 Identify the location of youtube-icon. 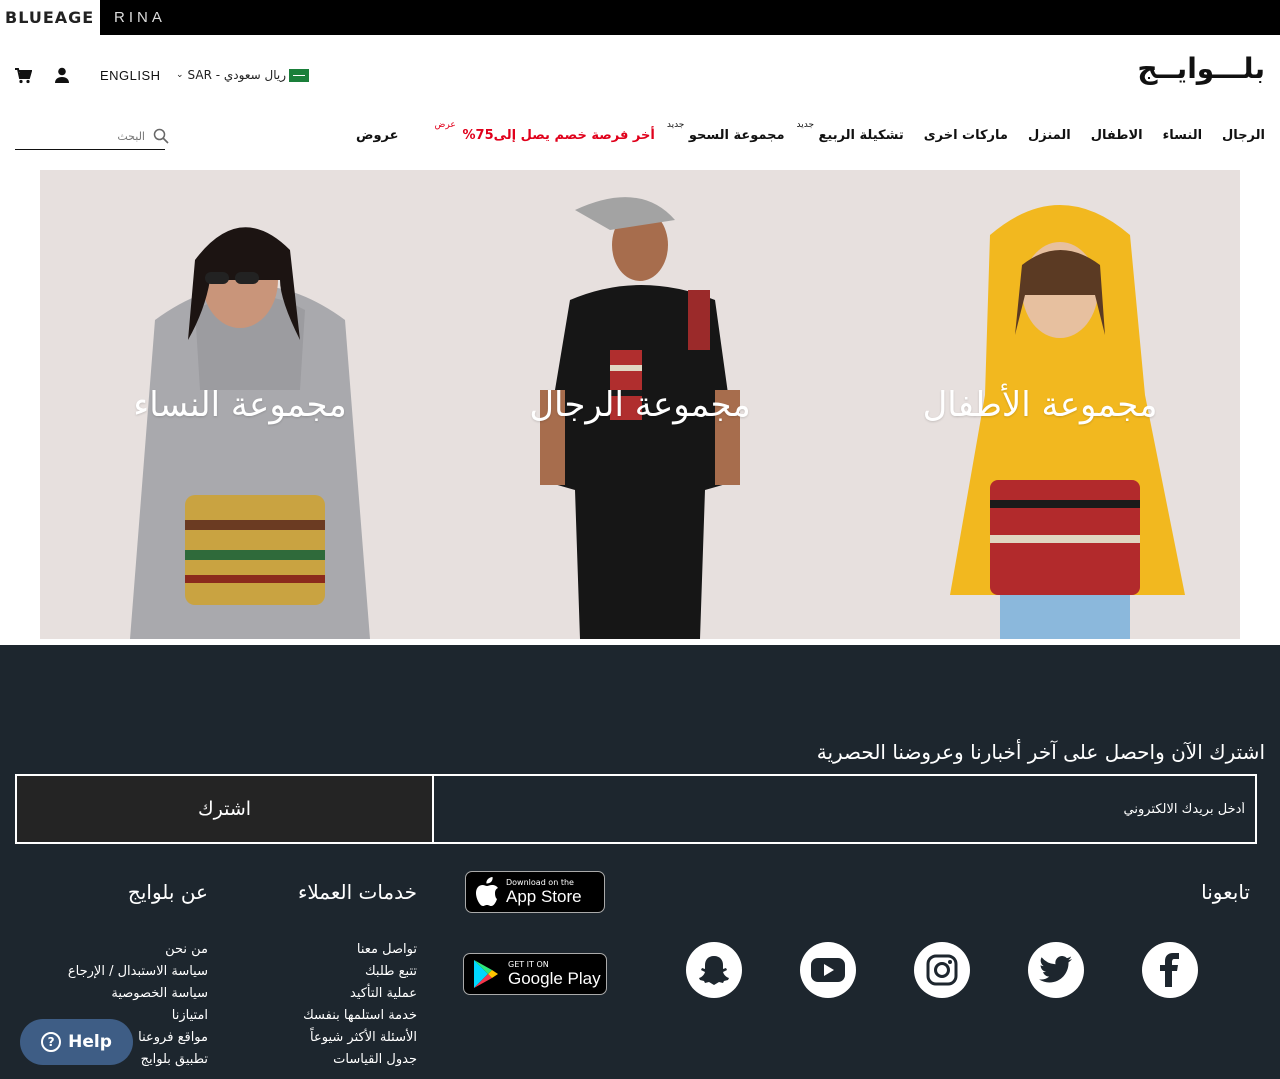
(828, 970).